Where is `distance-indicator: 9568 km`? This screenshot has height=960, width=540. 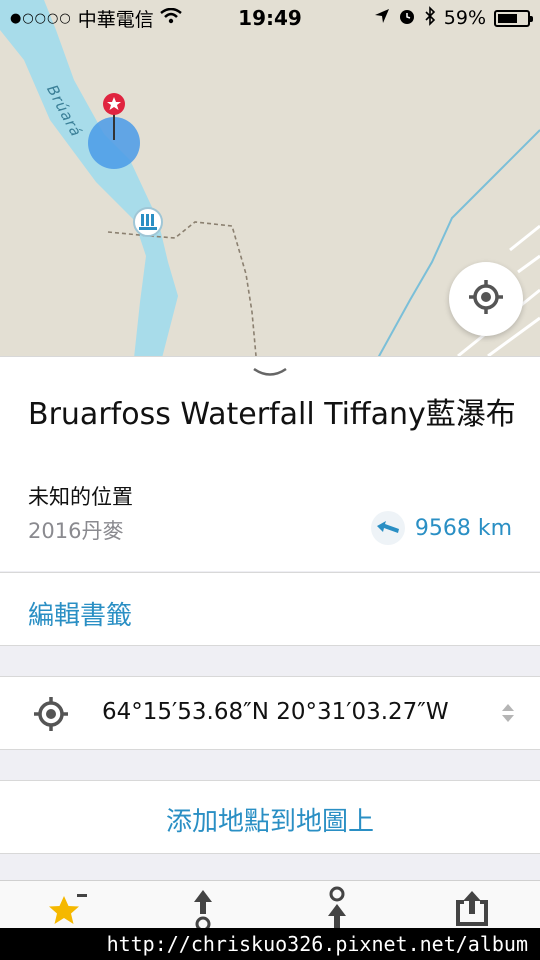
distance-indicator: 9568 km is located at coordinates (441, 528).